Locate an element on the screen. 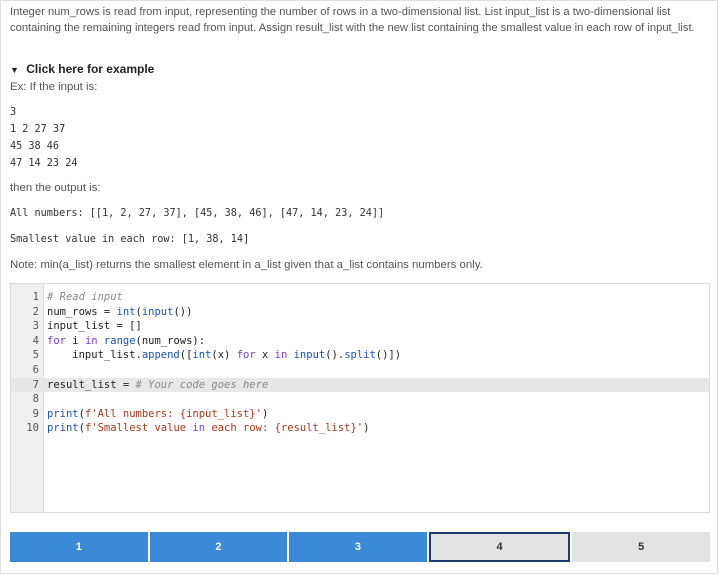 Image resolution: width=720 pixels, height=576 pixels. code-text: # Read input is located at coordinates (85, 297).